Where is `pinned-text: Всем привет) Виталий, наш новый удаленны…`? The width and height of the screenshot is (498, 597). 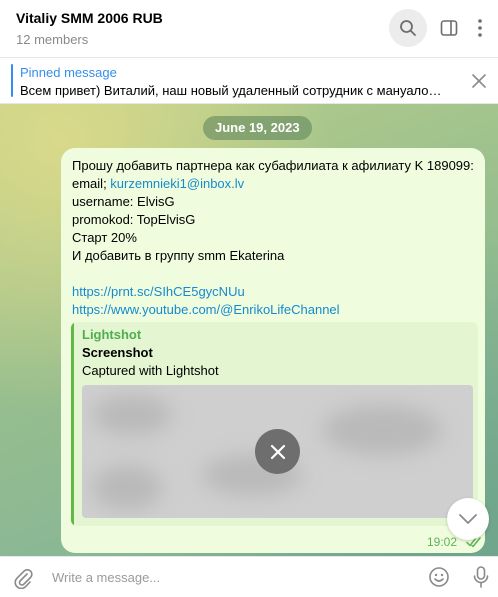 pinned-text: Всем привет) Виталий, наш новый удаленны… is located at coordinates (235, 90).